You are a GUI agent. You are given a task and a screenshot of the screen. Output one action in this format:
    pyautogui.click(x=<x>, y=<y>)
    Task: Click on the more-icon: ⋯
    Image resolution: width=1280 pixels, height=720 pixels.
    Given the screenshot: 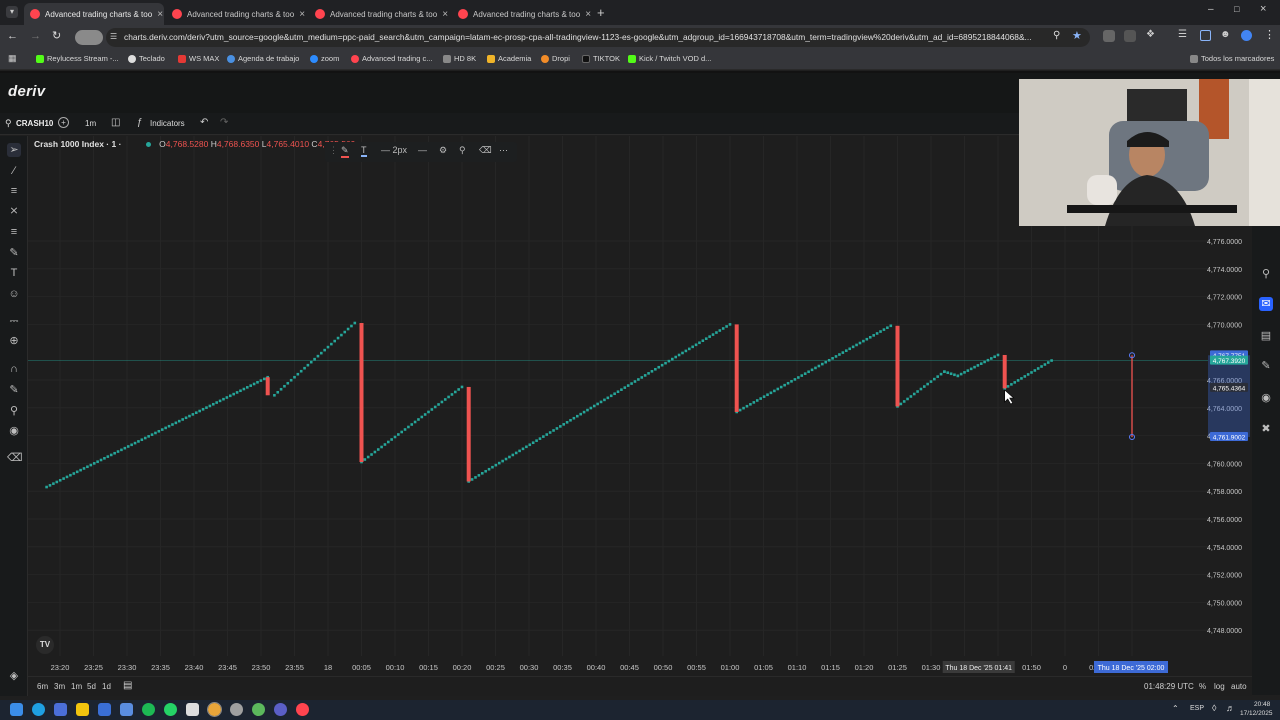 What is the action you would take?
    pyautogui.click(x=503, y=150)
    